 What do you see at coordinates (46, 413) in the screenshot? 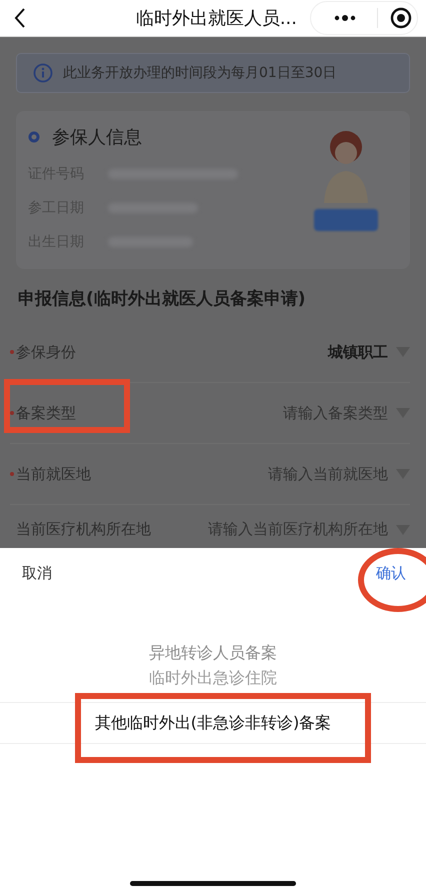
I see `field-label: 备案类型` at bounding box center [46, 413].